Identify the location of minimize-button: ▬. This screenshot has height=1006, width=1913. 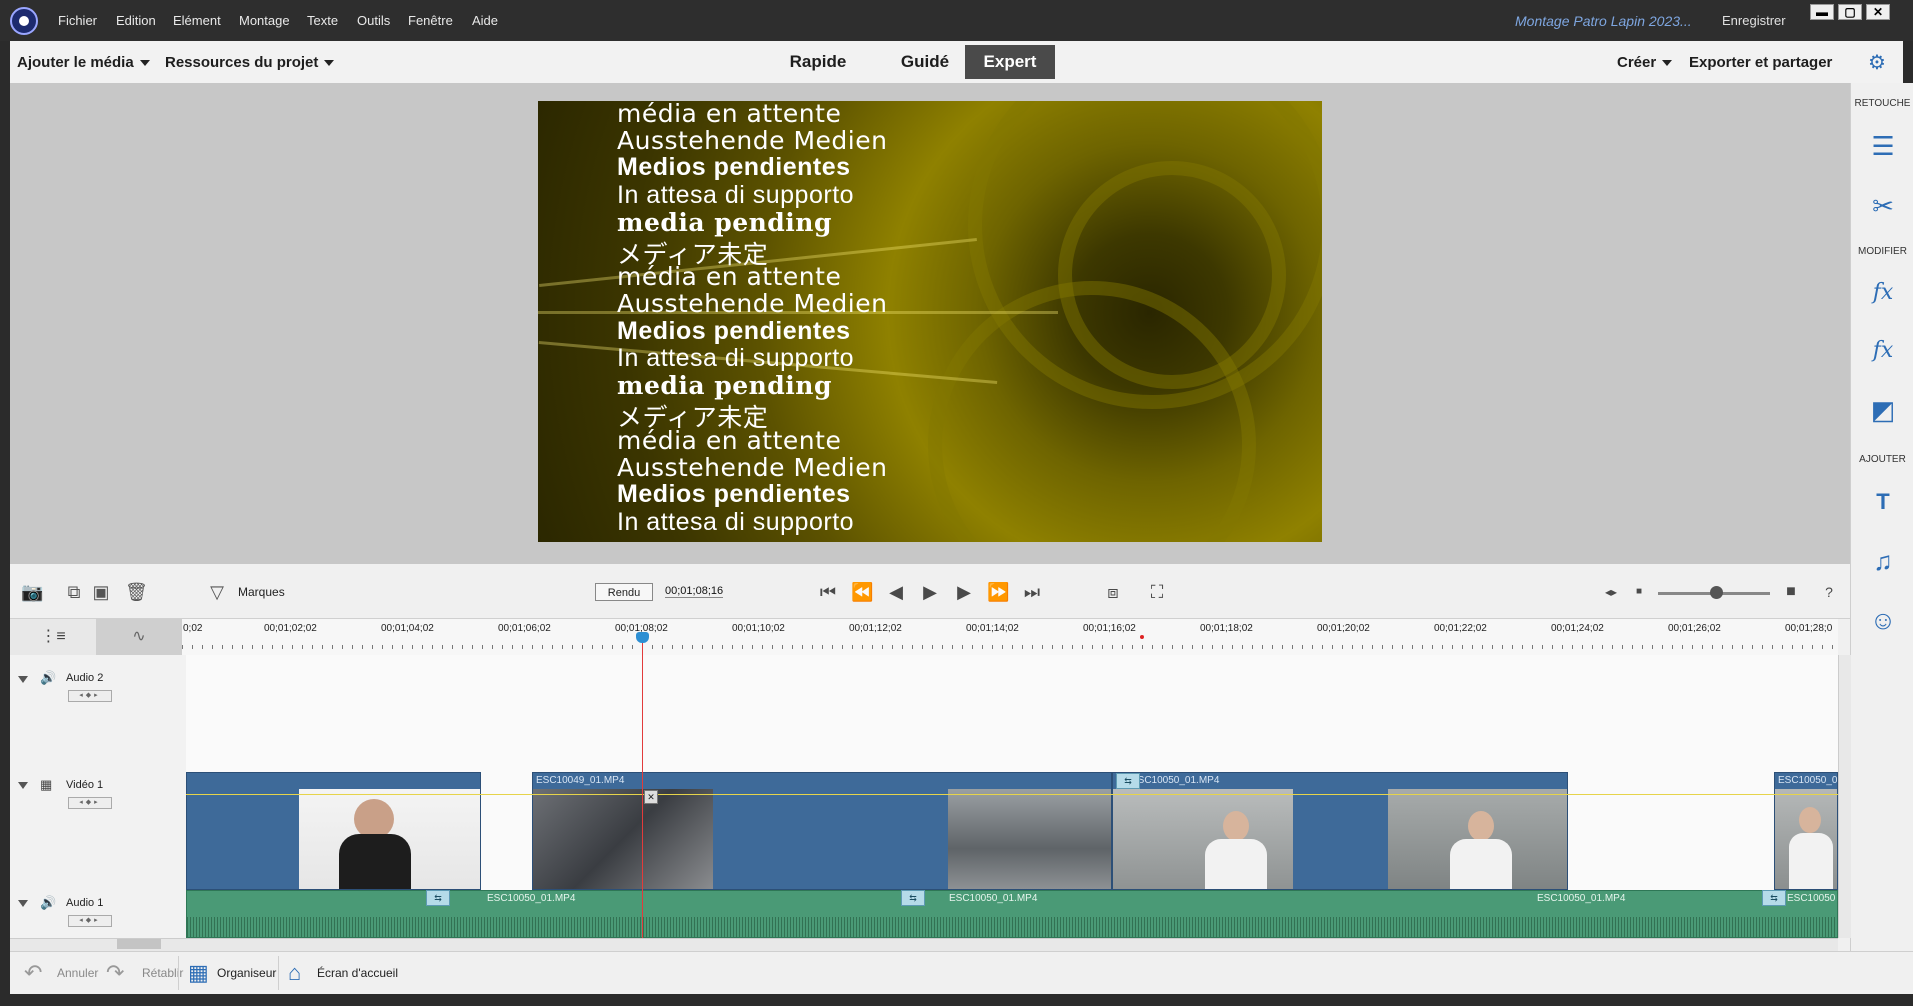
(1822, 12).